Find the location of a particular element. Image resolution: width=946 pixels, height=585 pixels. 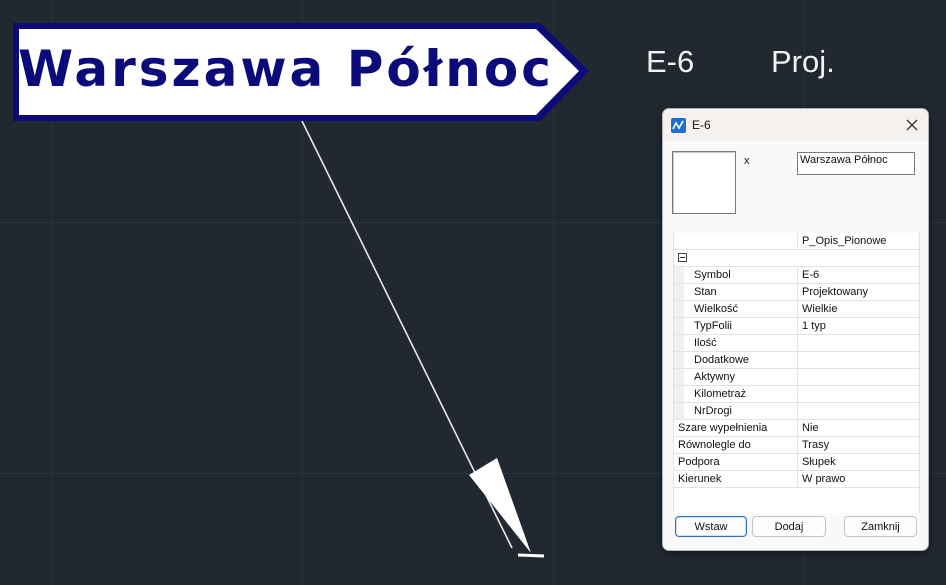

property-name: NrDrogi is located at coordinates (713, 411).